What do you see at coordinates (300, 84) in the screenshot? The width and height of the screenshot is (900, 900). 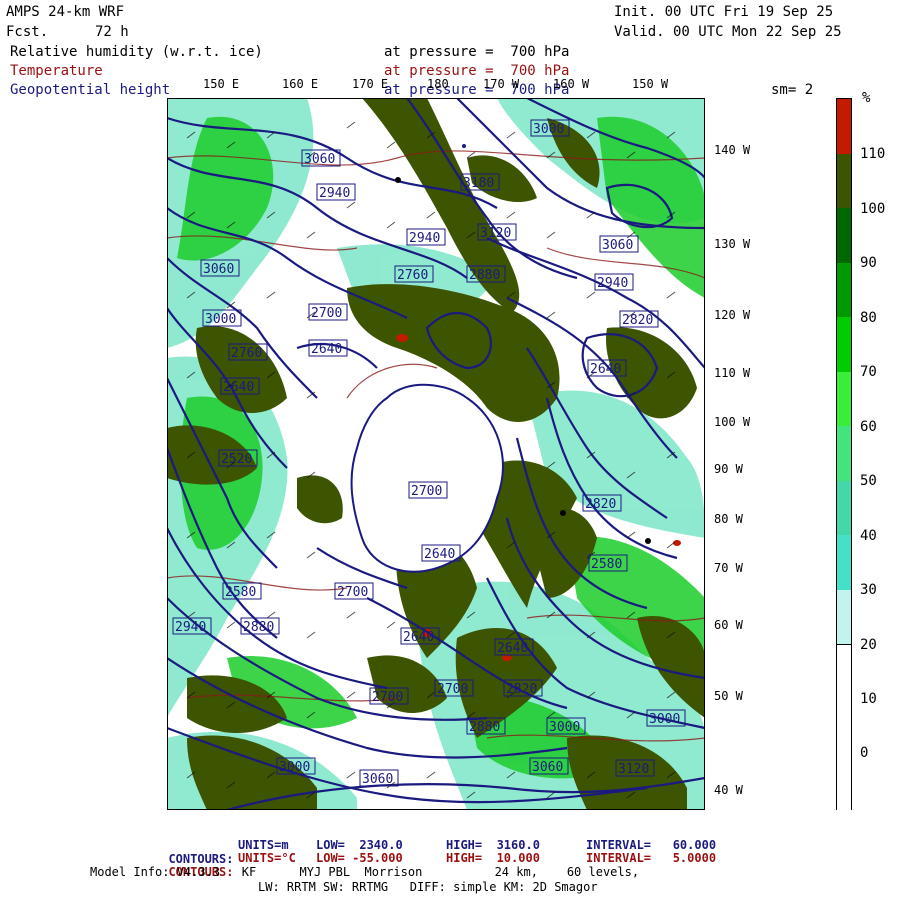 I see `lon-label-160e: 160 E` at bounding box center [300, 84].